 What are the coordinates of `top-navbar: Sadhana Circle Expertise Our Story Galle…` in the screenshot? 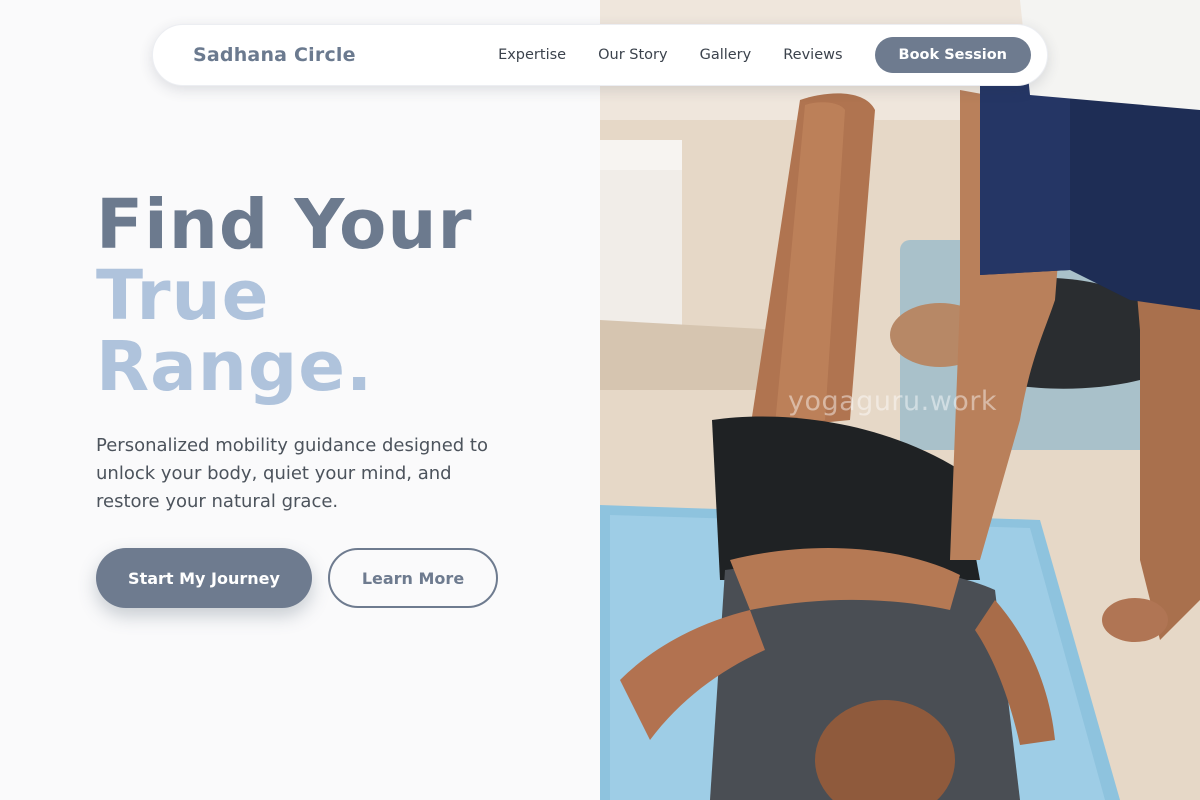 It's located at (600, 55).